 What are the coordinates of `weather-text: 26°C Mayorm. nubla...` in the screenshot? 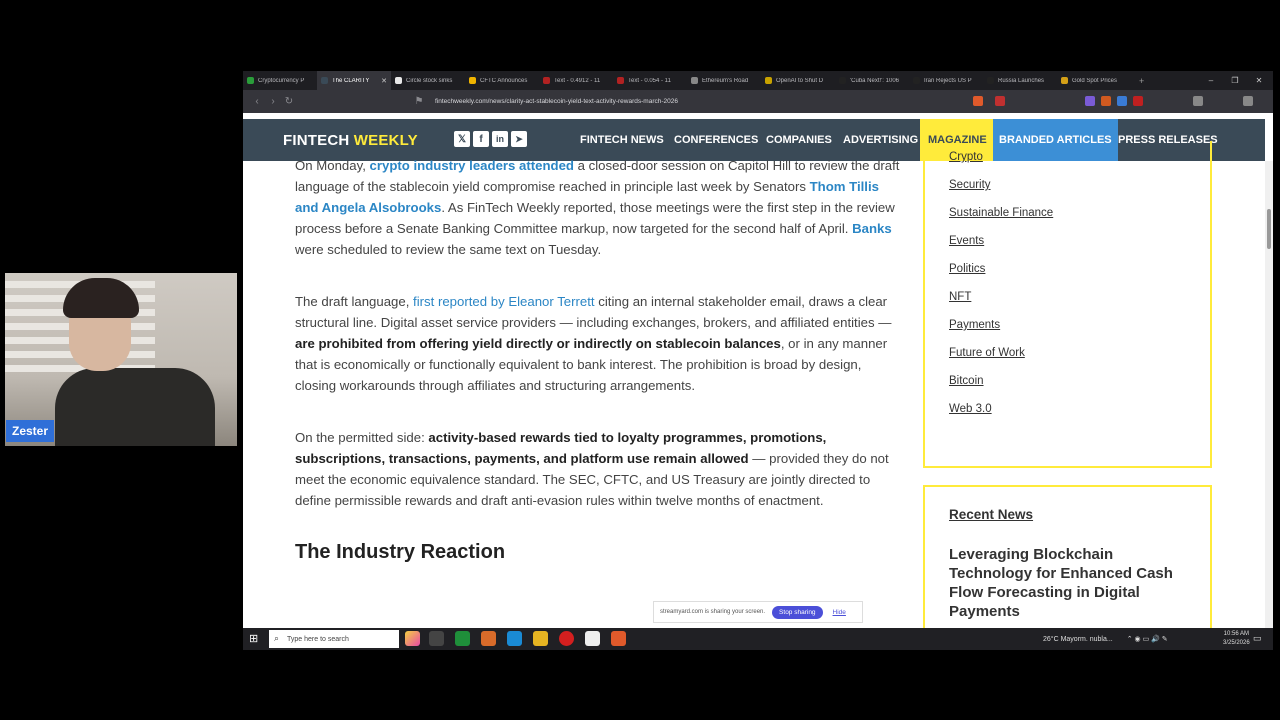 It's located at (1078, 639).